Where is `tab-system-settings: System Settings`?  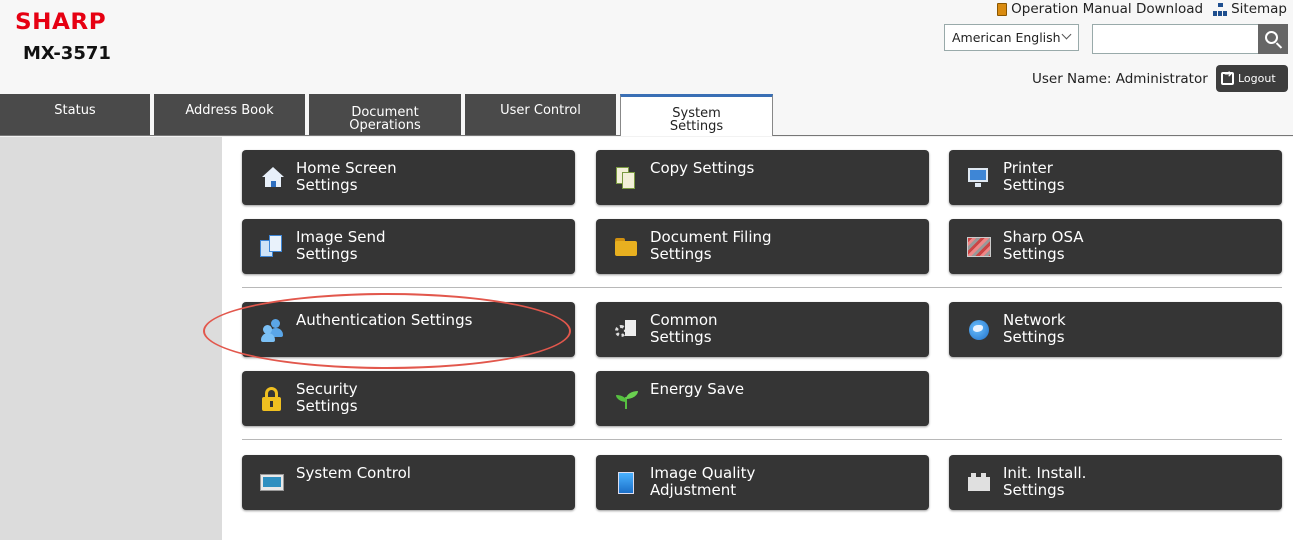
tab-system-settings: System Settings is located at coordinates (696, 115).